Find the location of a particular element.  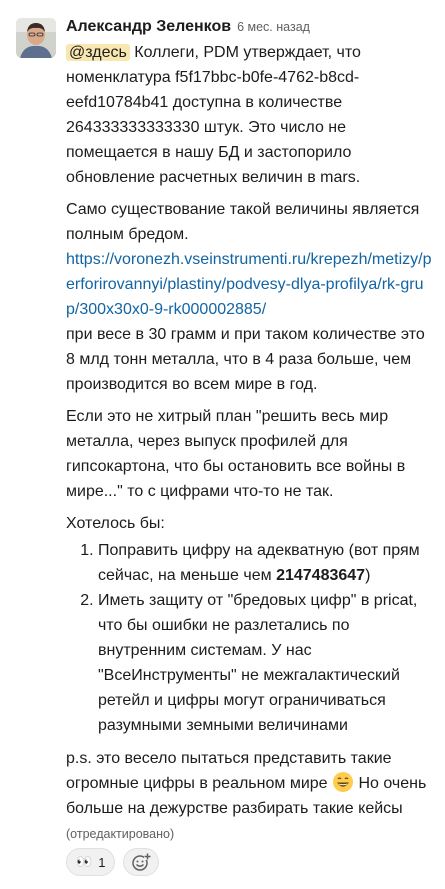

timestamp: 6 мес. назад is located at coordinates (273, 27).